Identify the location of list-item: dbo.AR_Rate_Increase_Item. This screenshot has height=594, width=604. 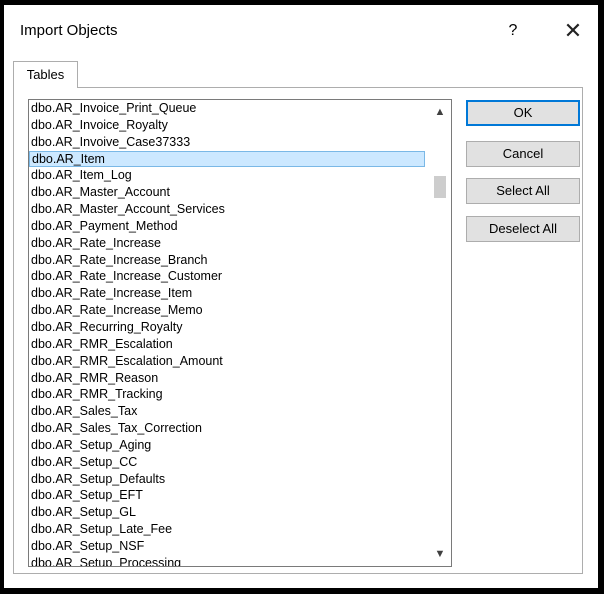
(227, 293).